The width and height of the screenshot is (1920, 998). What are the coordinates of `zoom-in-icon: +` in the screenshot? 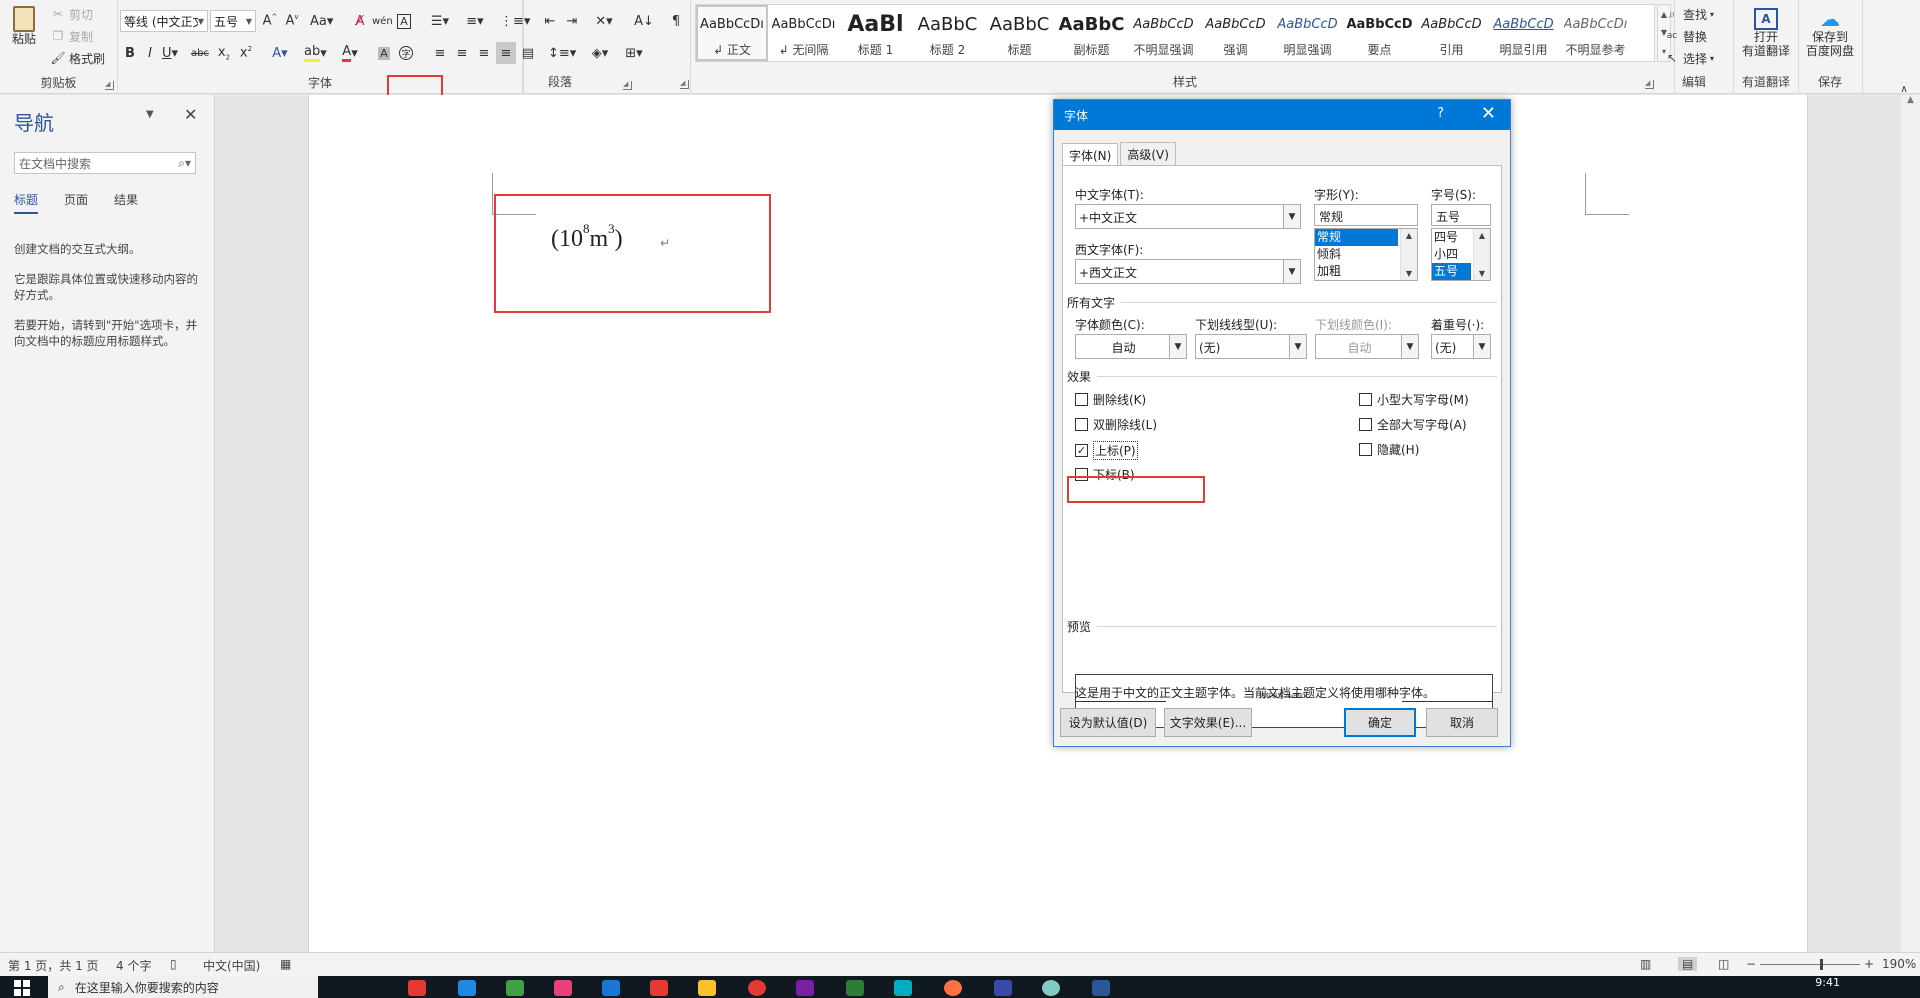 It's located at (1869, 964).